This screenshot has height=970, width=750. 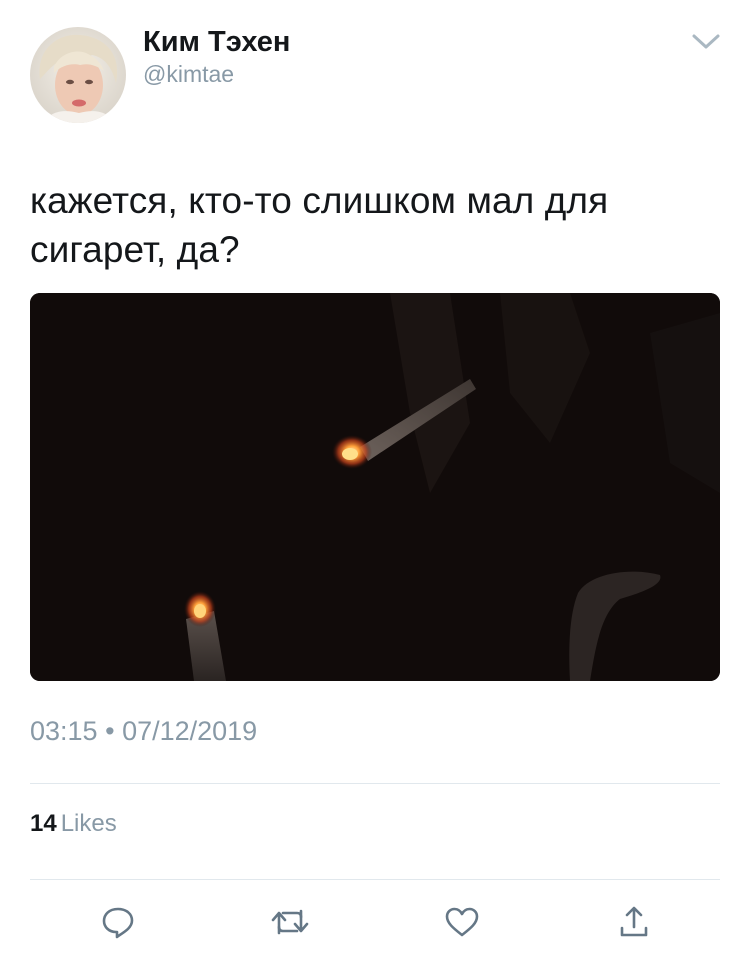 I want to click on likes-stat: 14 Likes, so click(x=73, y=824).